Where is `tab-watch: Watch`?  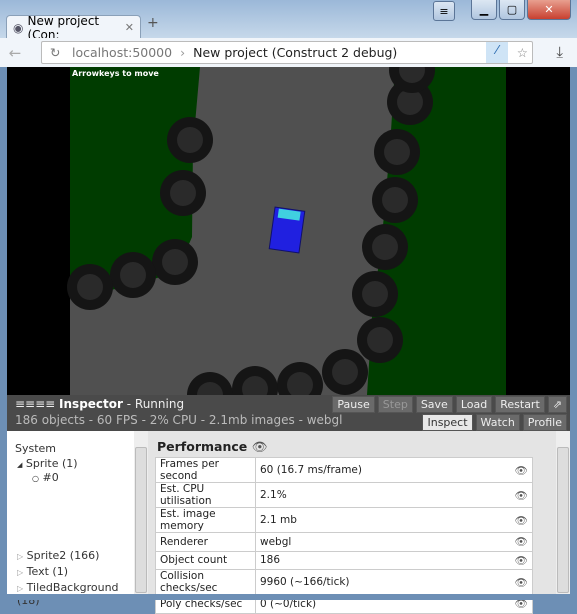
tab-watch: Watch is located at coordinates (497, 422).